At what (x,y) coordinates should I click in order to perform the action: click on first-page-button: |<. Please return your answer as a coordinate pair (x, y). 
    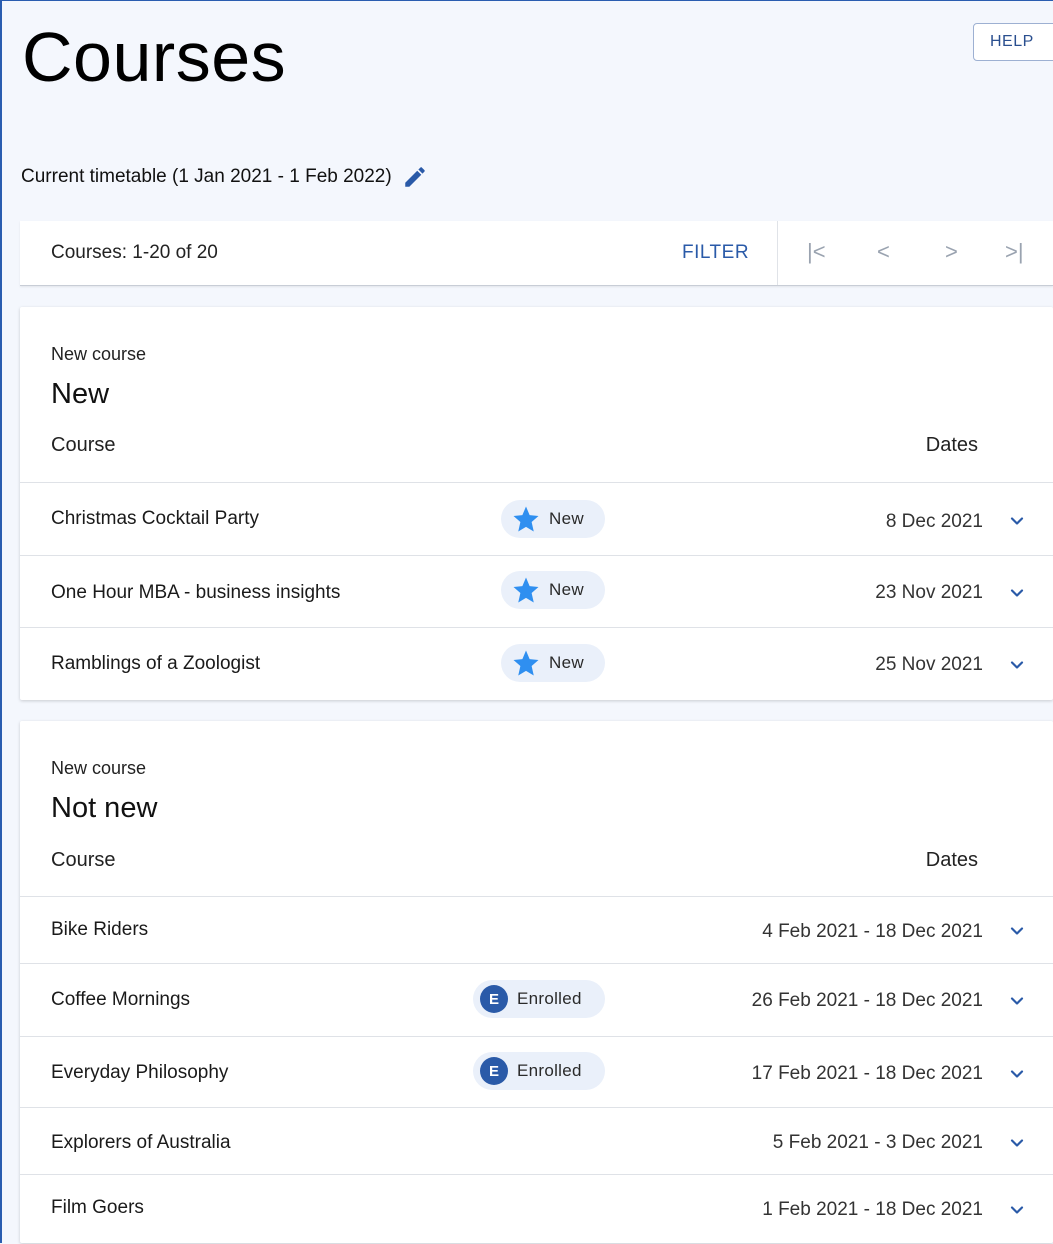
    Looking at the image, I should click on (816, 252).